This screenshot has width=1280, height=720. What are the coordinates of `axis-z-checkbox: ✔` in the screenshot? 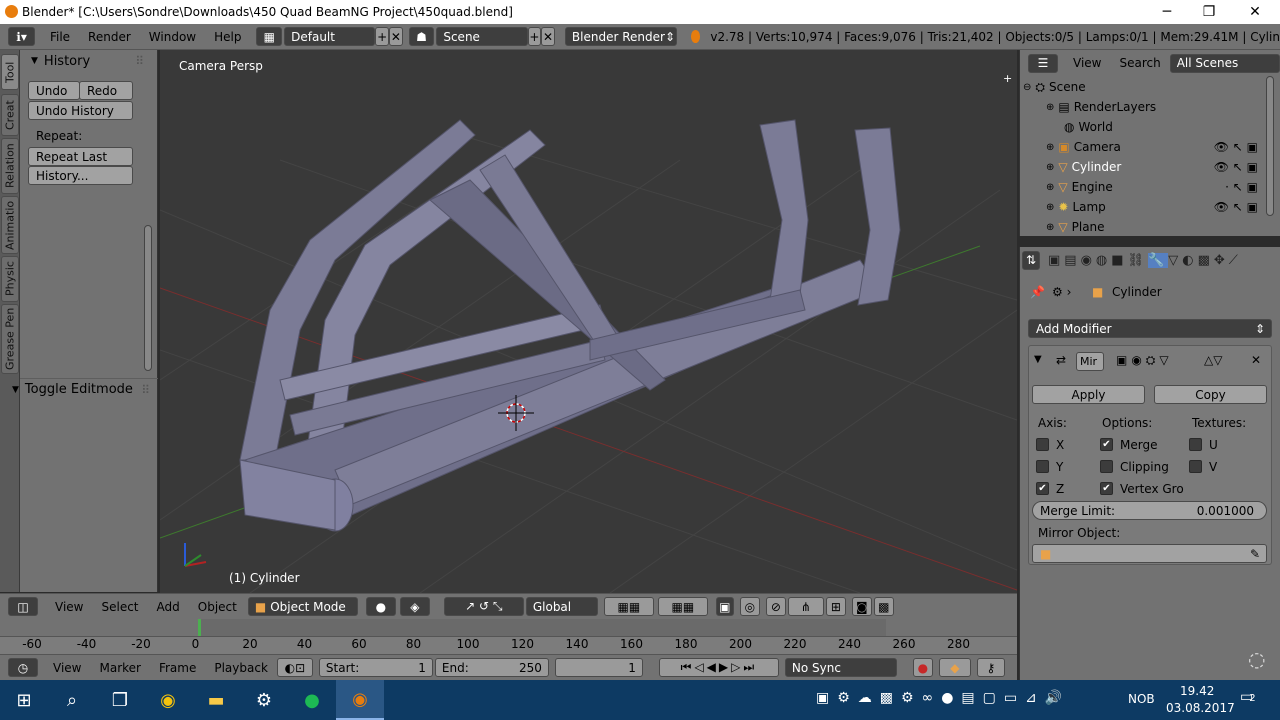 It's located at (1042, 488).